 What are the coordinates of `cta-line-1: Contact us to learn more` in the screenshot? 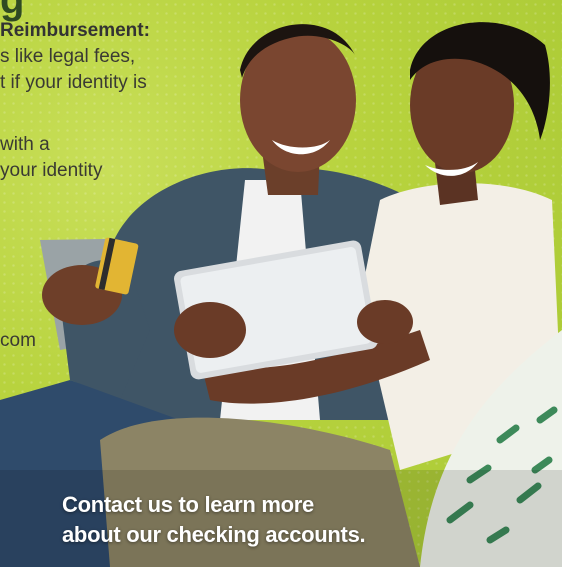 It's located at (188, 504).